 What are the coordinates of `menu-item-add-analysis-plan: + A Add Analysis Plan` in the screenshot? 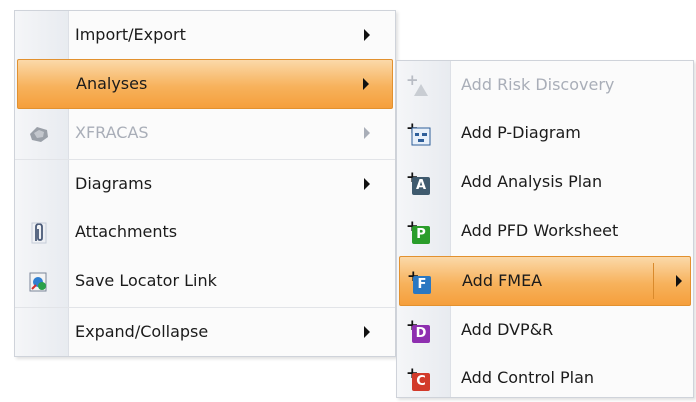 It's located at (545, 182).